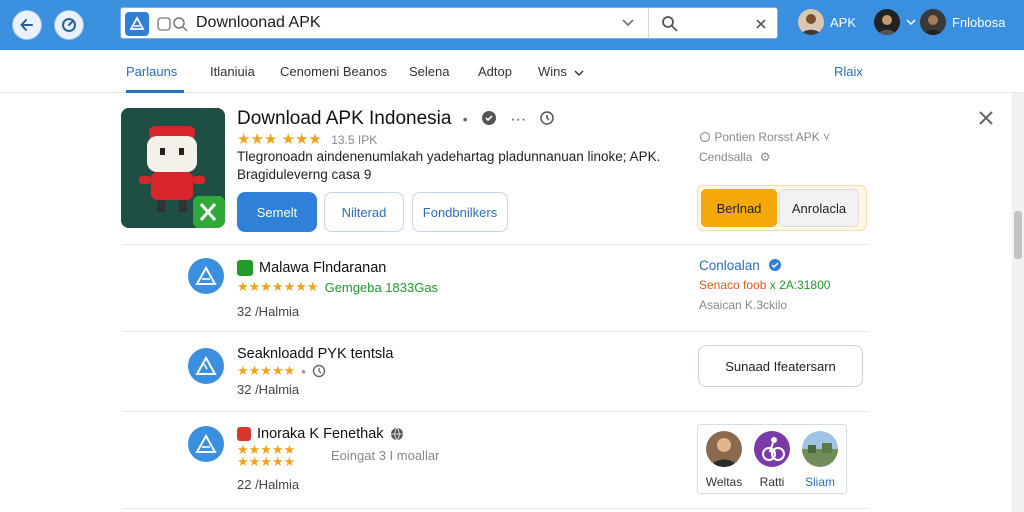  What do you see at coordinates (385, 455) in the screenshot?
I see `rating-text: Eoingat 3 I moallar` at bounding box center [385, 455].